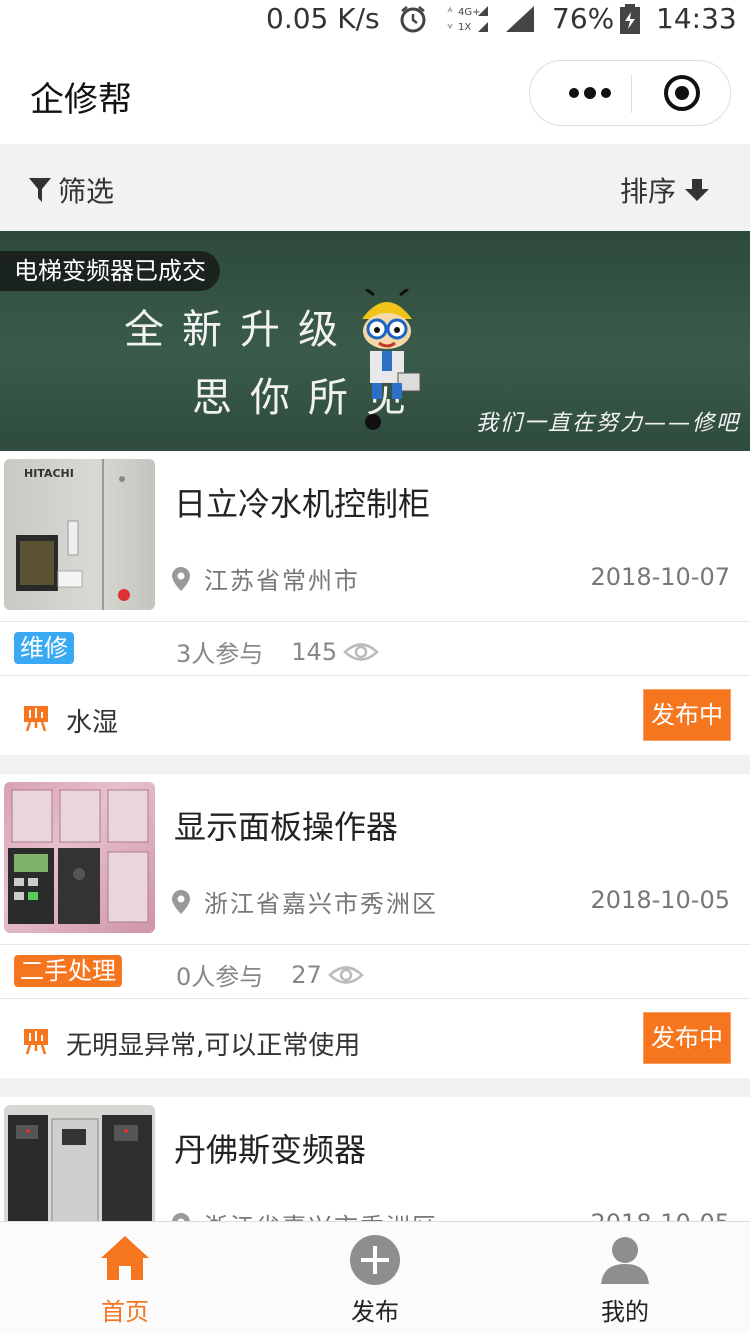  Describe the element at coordinates (306, 974) in the screenshot. I see `item-views: 27` at that location.